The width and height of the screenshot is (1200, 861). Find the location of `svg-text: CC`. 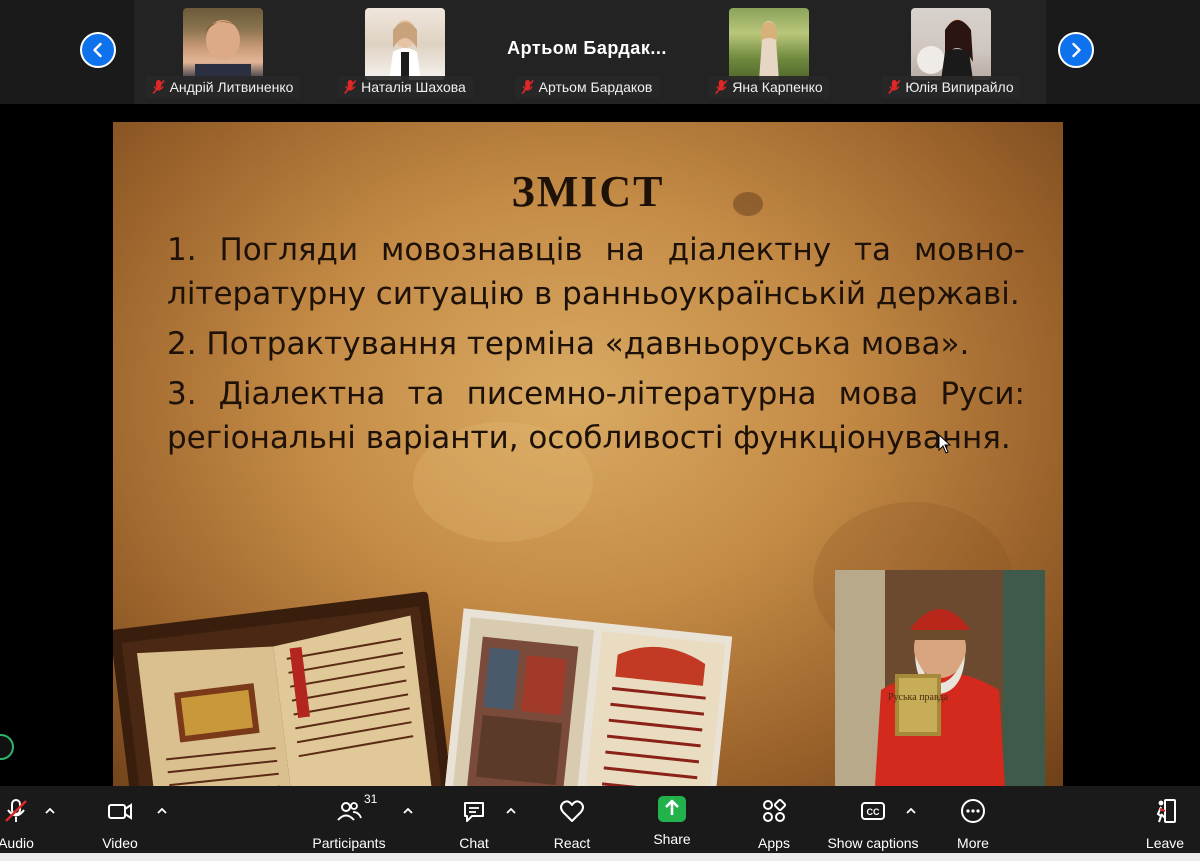

svg-text: CC is located at coordinates (873, 812).